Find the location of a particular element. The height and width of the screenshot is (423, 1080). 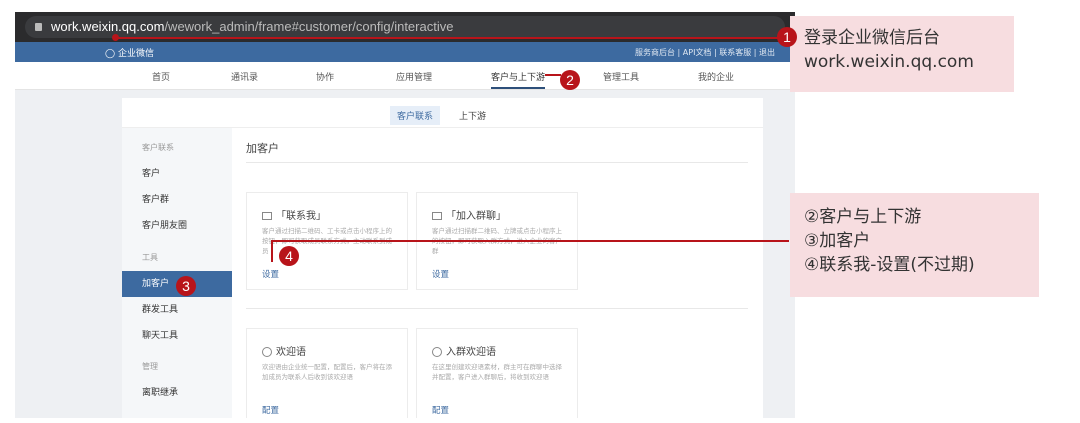

welcome-icon is located at coordinates (267, 352).